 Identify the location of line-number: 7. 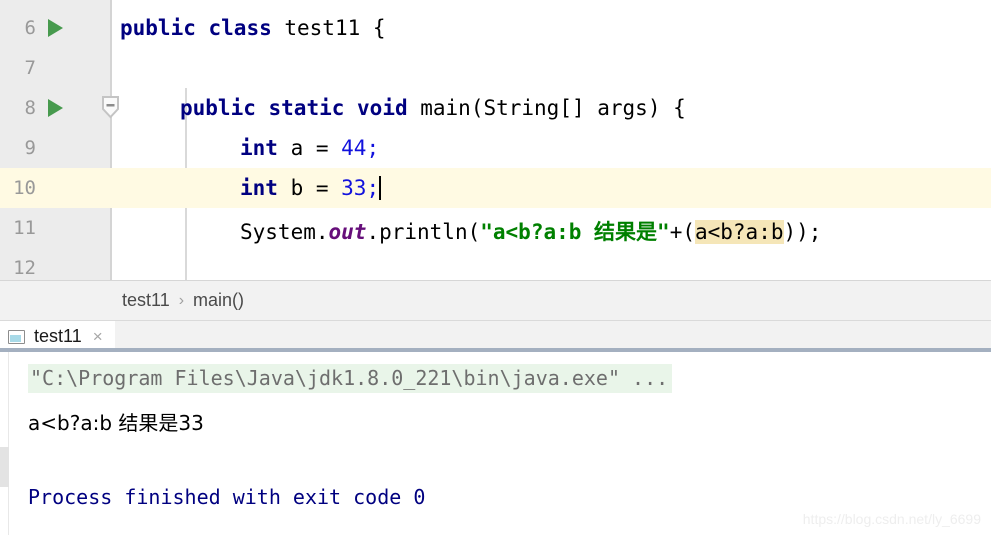
(30, 68).